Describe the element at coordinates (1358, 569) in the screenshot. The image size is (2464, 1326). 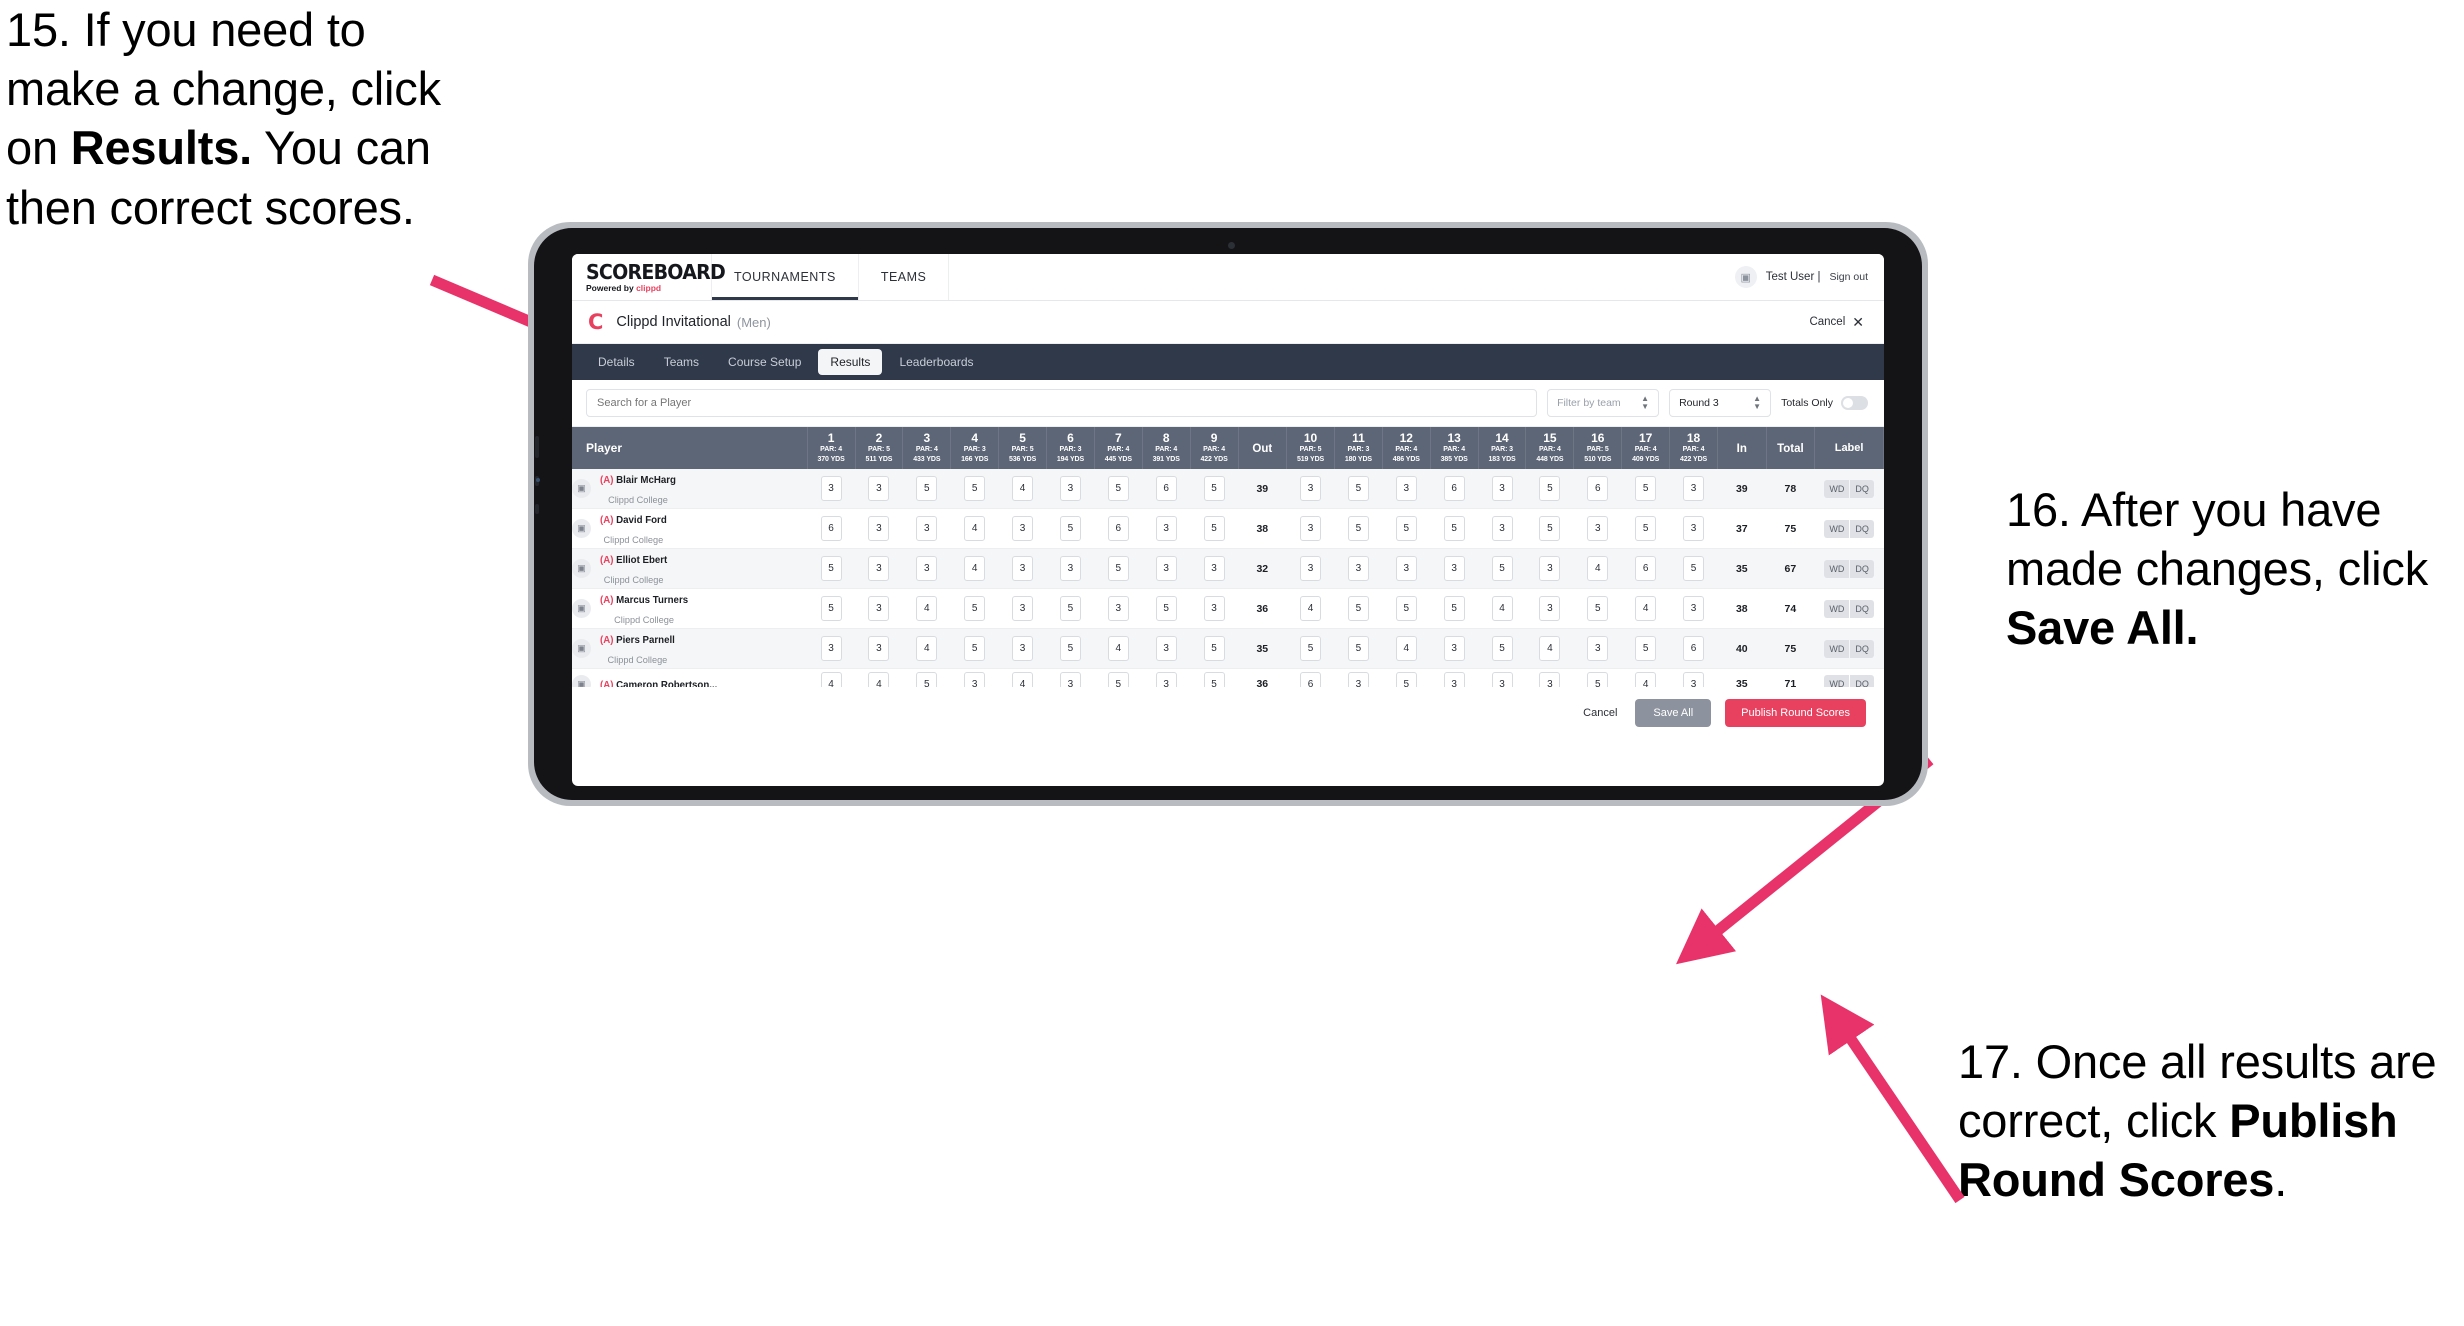
I see `score-cell-hole-11: 3` at that location.